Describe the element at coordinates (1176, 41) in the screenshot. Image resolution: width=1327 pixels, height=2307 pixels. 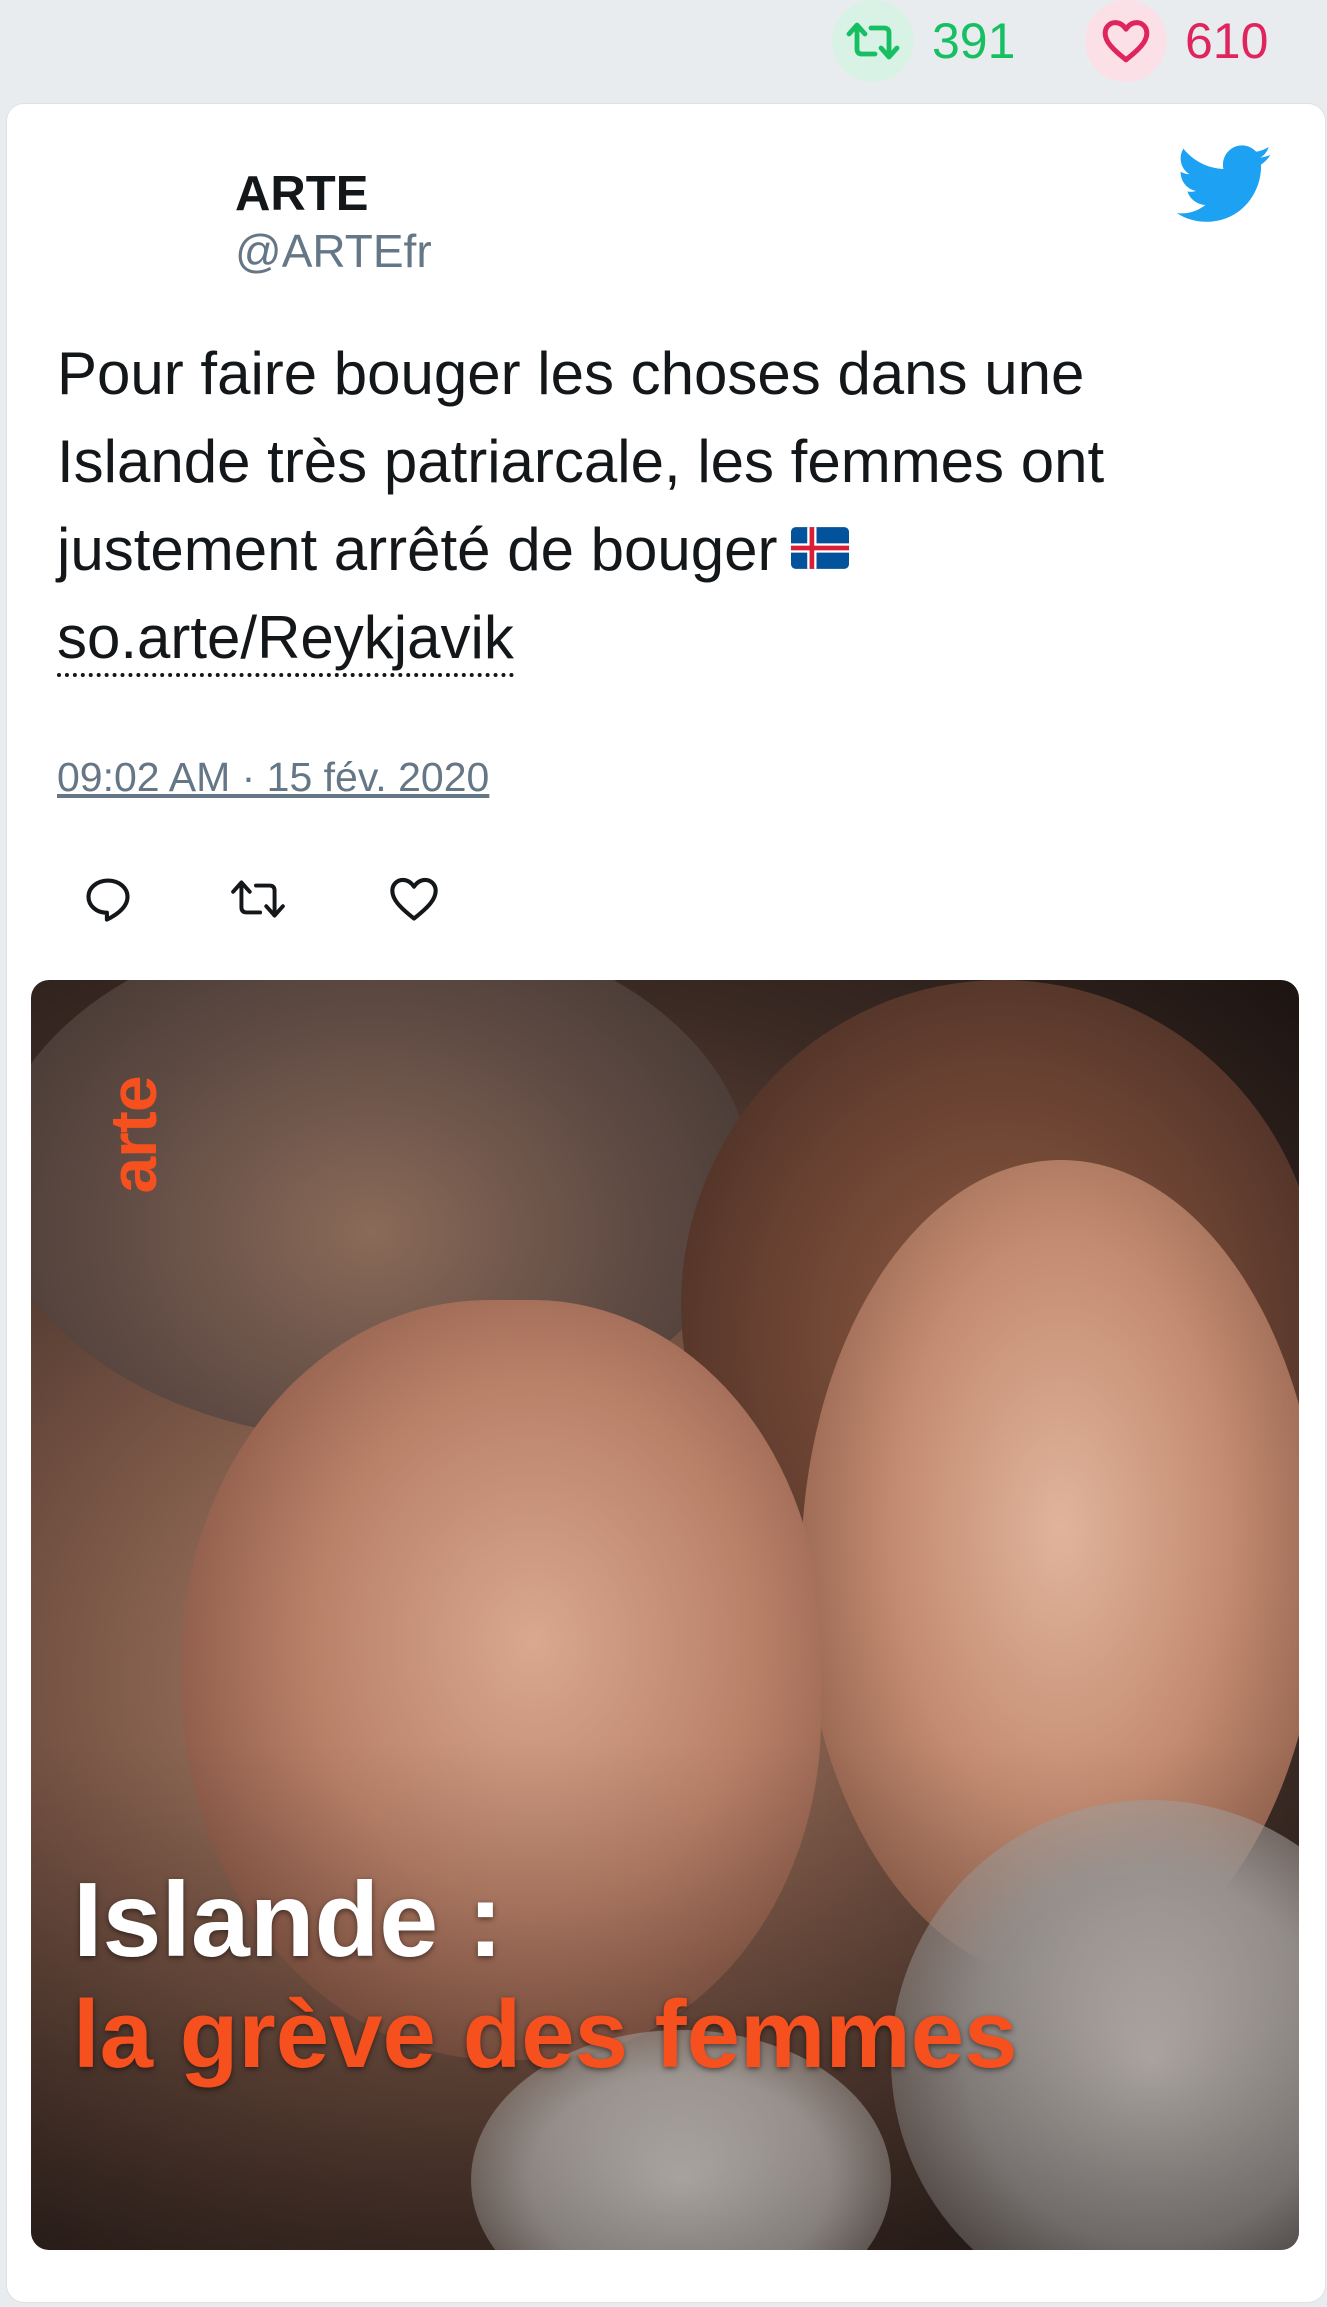
I see `like-count-stat: 610` at that location.